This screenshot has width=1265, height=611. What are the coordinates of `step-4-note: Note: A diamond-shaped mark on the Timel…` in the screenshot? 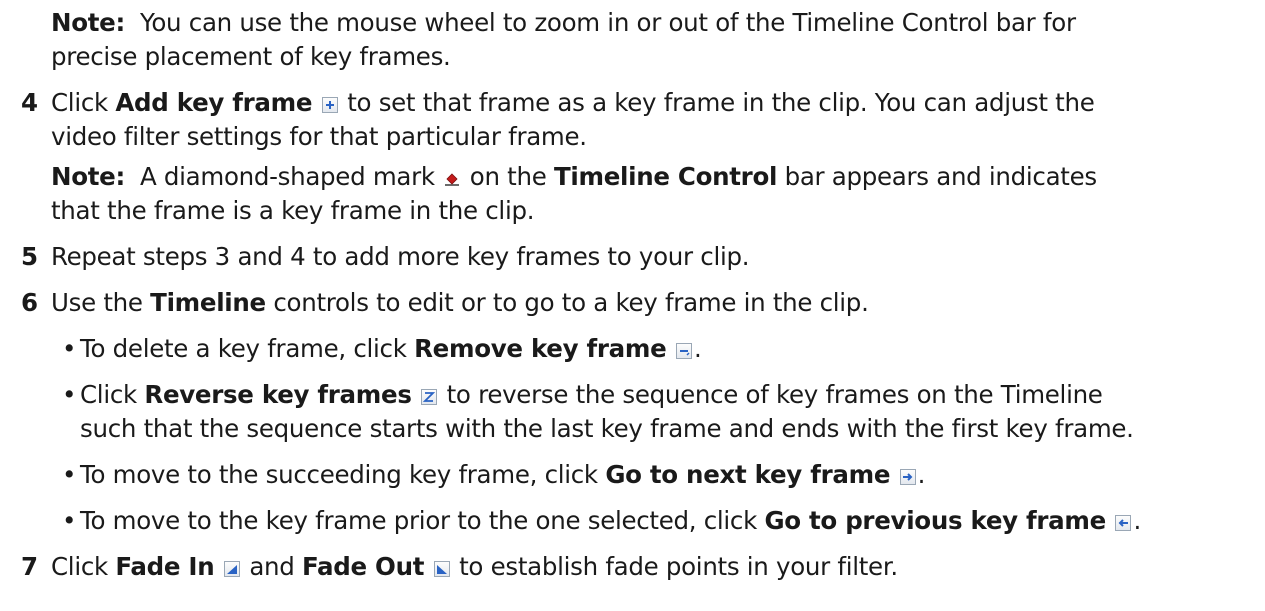 It's located at (574, 177).